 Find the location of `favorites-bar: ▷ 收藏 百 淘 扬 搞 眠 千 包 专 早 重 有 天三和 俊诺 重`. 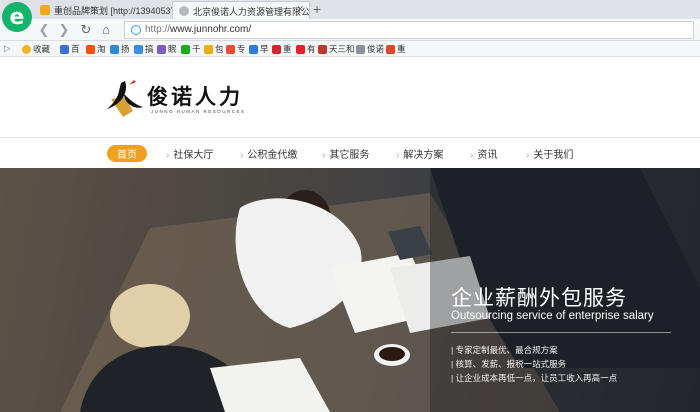

favorites-bar: ▷ 收藏 百 淘 扬 搞 眠 千 包 专 早 重 有 天三和 俊诺 重 is located at coordinates (350, 49).